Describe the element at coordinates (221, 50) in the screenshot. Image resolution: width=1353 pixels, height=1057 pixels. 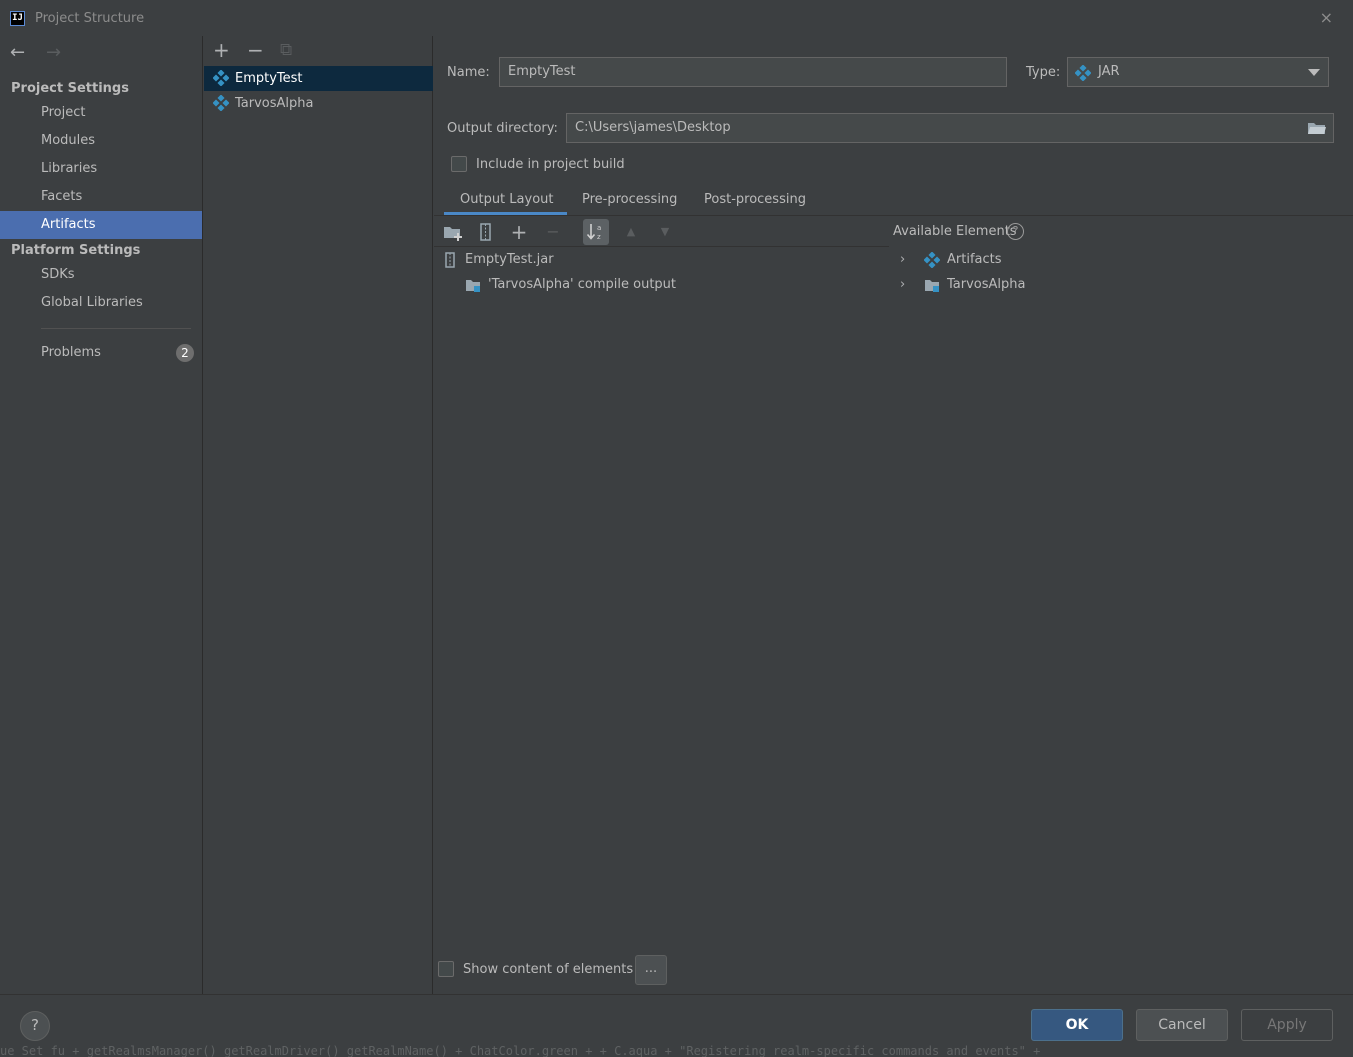
I see `add-artifact-icon: +` at that location.